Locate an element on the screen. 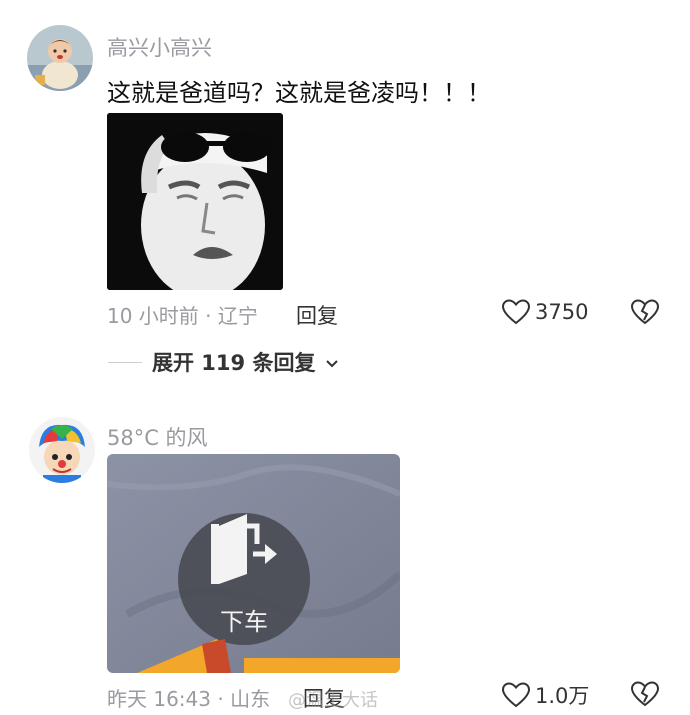 The width and height of the screenshot is (690, 715). expand-replies-button: 展开 119 条回复 is located at coordinates (223, 362).